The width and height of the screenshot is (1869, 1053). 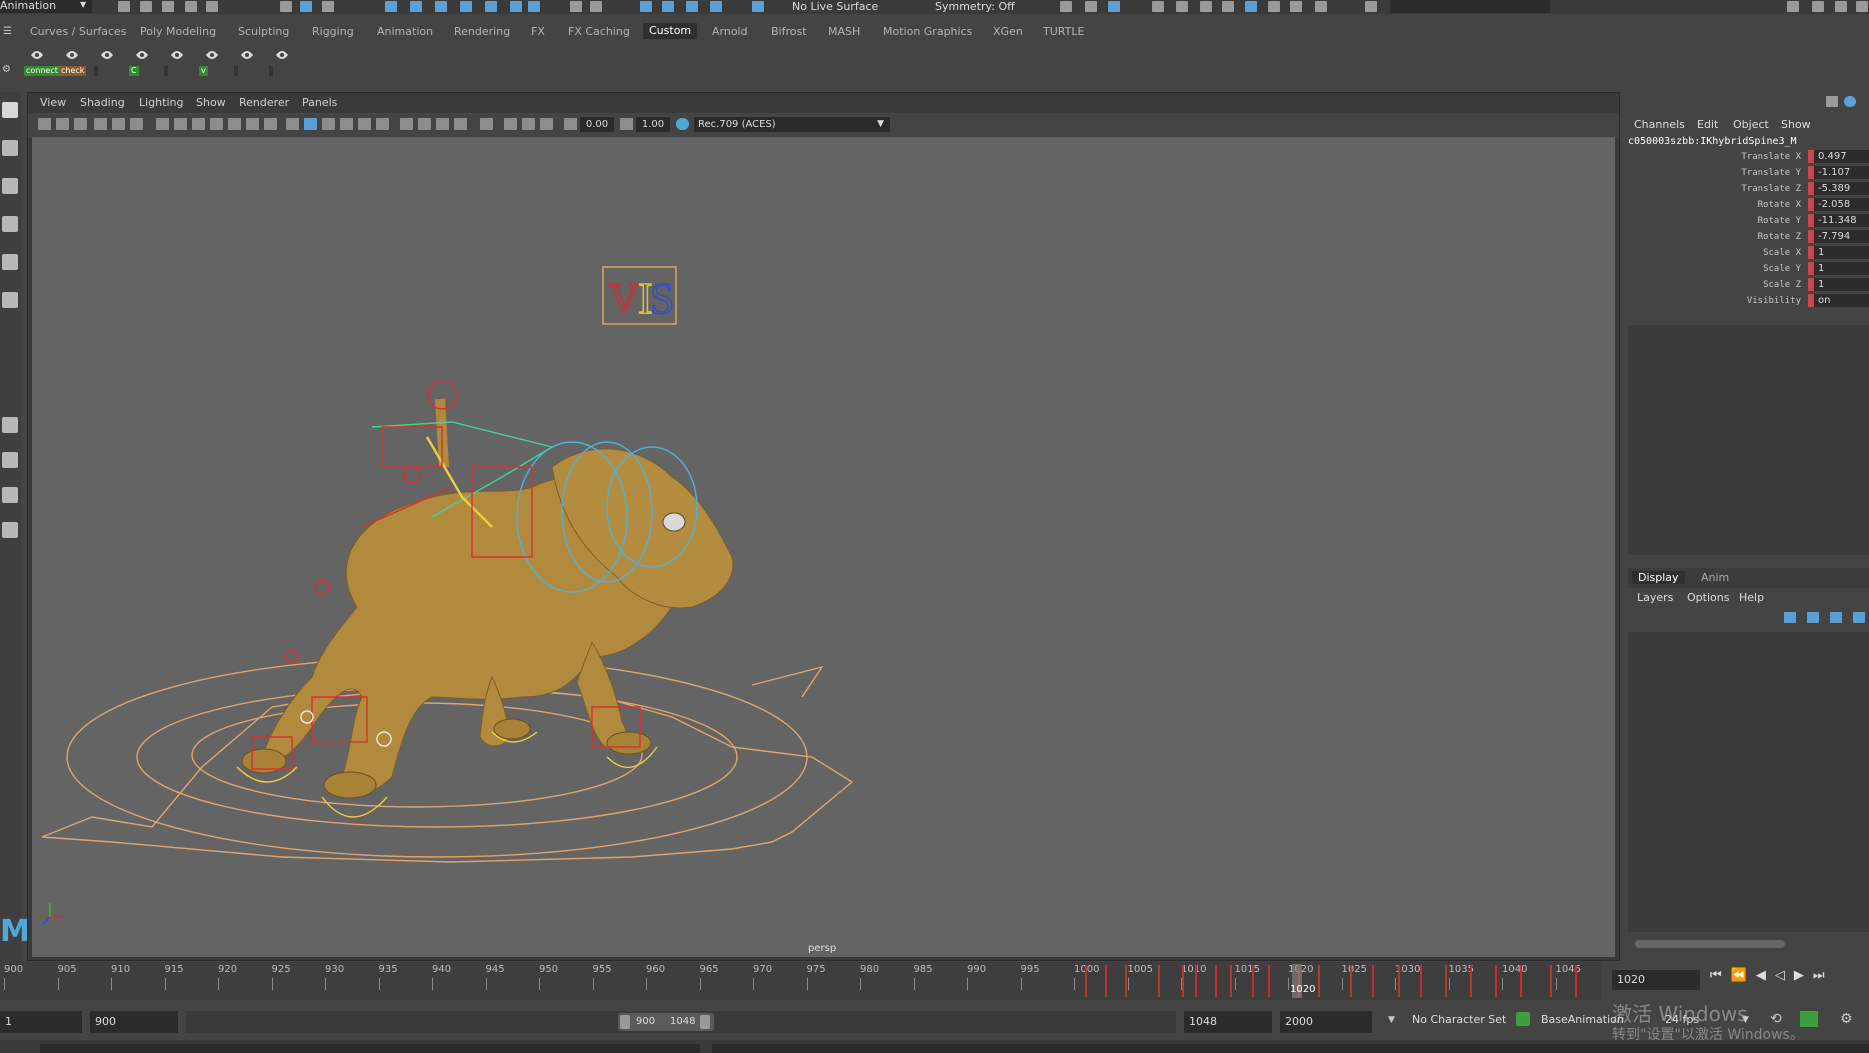 I want to click on wireframe-icon, so click(x=292, y=124).